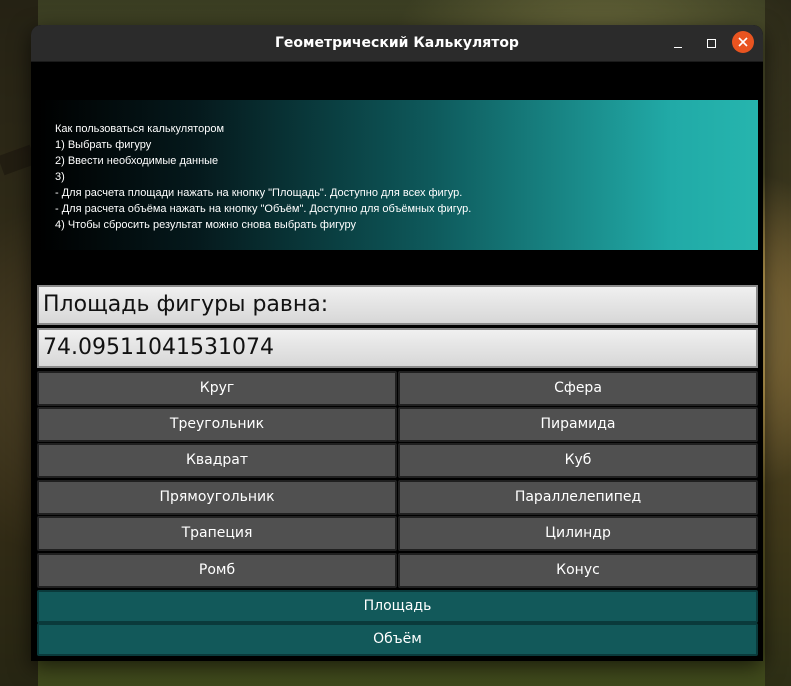 This screenshot has height=686, width=791. Describe the element at coordinates (217, 424) in the screenshot. I see `triangle-button: Треугольник` at that location.